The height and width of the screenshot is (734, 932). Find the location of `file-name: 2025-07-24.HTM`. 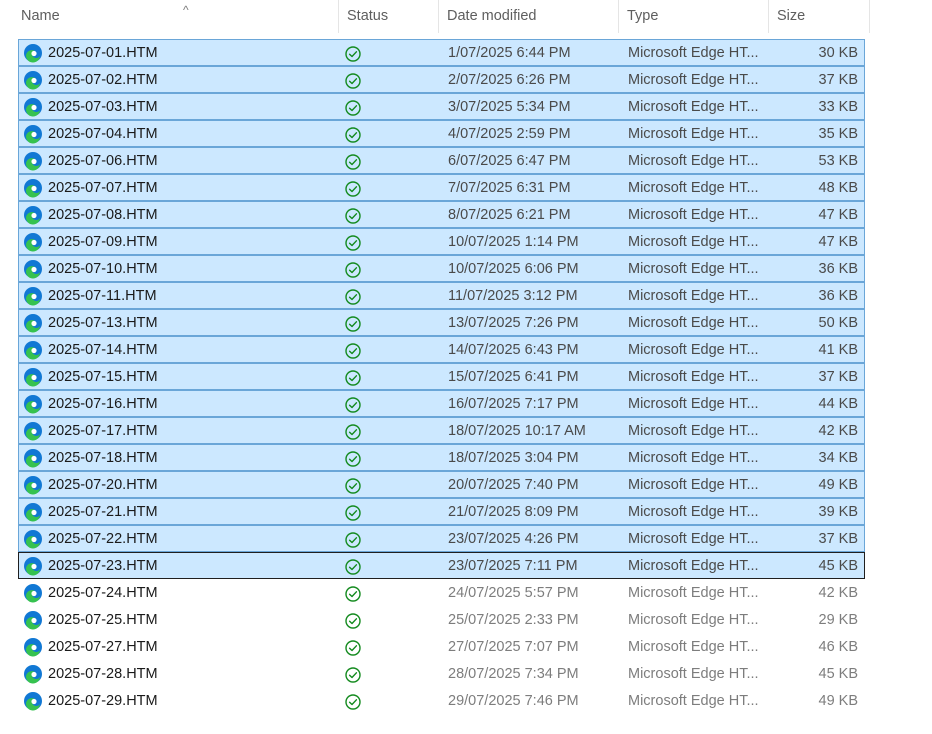

file-name: 2025-07-24.HTM is located at coordinates (103, 593).